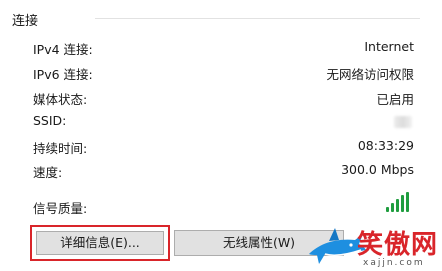  I want to click on watermark: 笑傲网 xajjn.com, so click(373, 246).